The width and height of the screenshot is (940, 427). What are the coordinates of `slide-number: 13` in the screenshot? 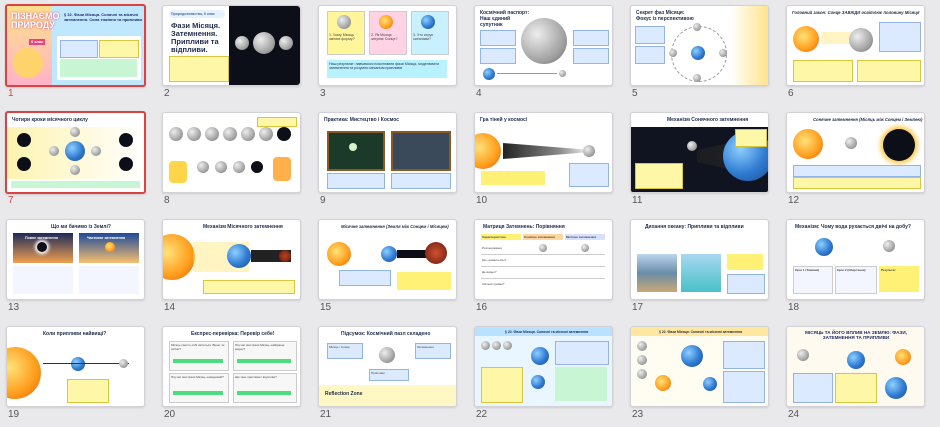 It's located at (14, 307).